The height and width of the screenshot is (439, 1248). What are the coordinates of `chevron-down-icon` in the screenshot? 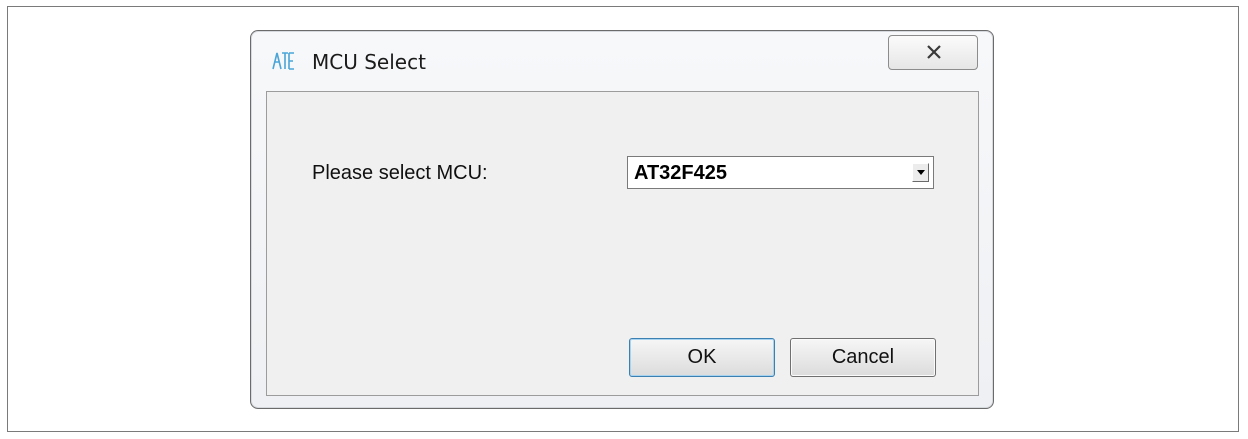 It's located at (921, 172).